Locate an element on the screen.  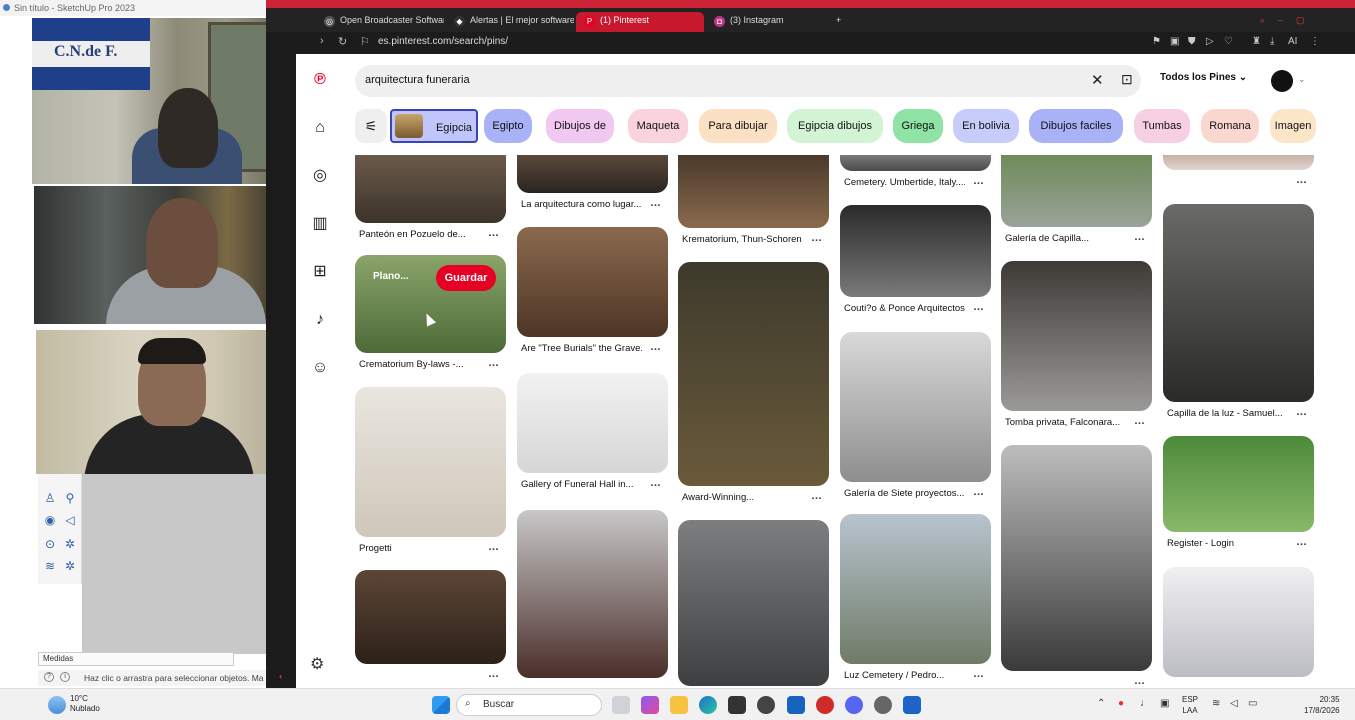
pin-title: Couti?o & Ponce Arquitectos is located at coordinates (904, 308).